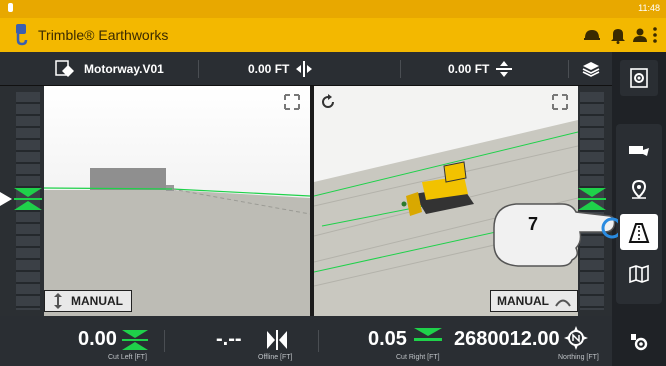 This screenshot has height=366, width=666. Describe the element at coordinates (555, 235) in the screenshot. I see `pointing-hand-icon` at that location.